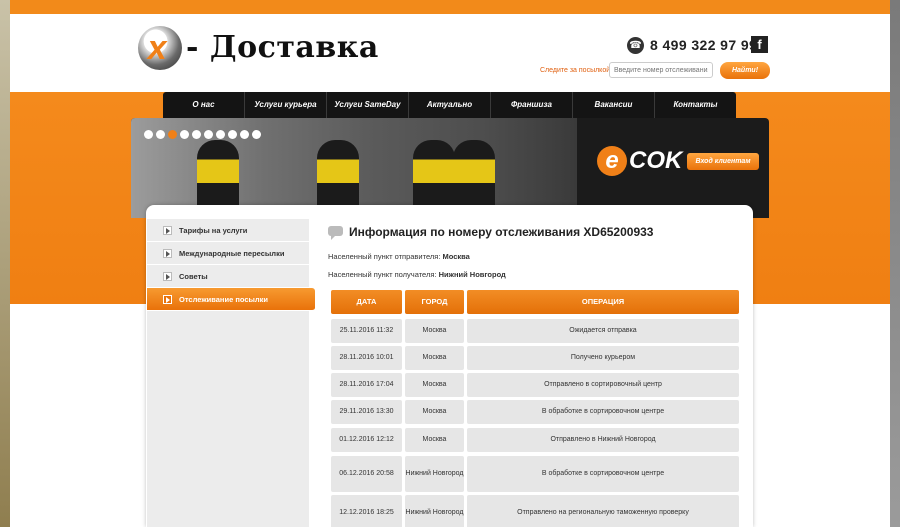 The width and height of the screenshot is (900, 527). What do you see at coordinates (759, 44) in the screenshot?
I see `facebook-icon: f` at bounding box center [759, 44].